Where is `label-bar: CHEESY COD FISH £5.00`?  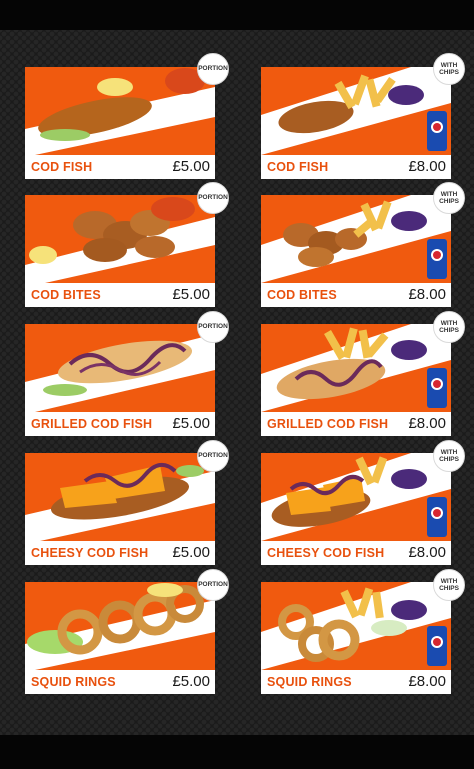 label-bar: CHEESY COD FISH £5.00 is located at coordinates (120, 553).